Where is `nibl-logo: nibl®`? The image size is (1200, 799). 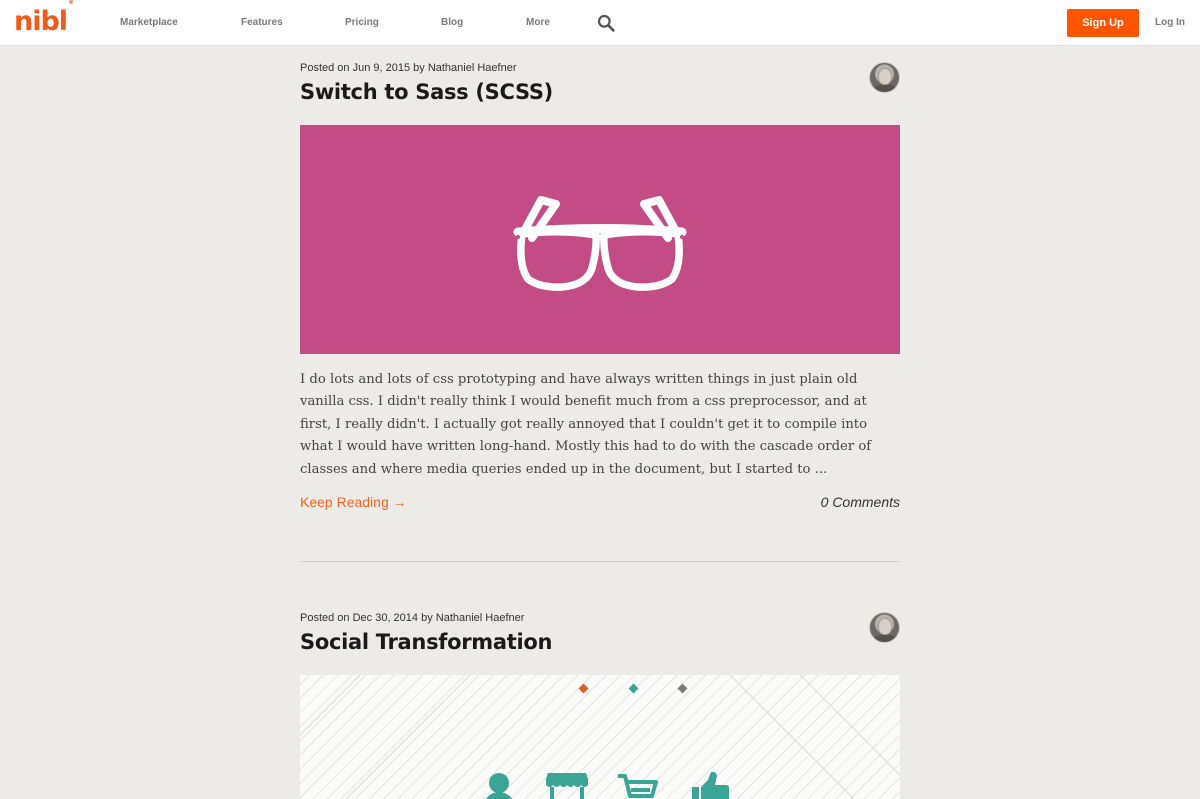 nibl-logo: nibl® is located at coordinates (44, 18).